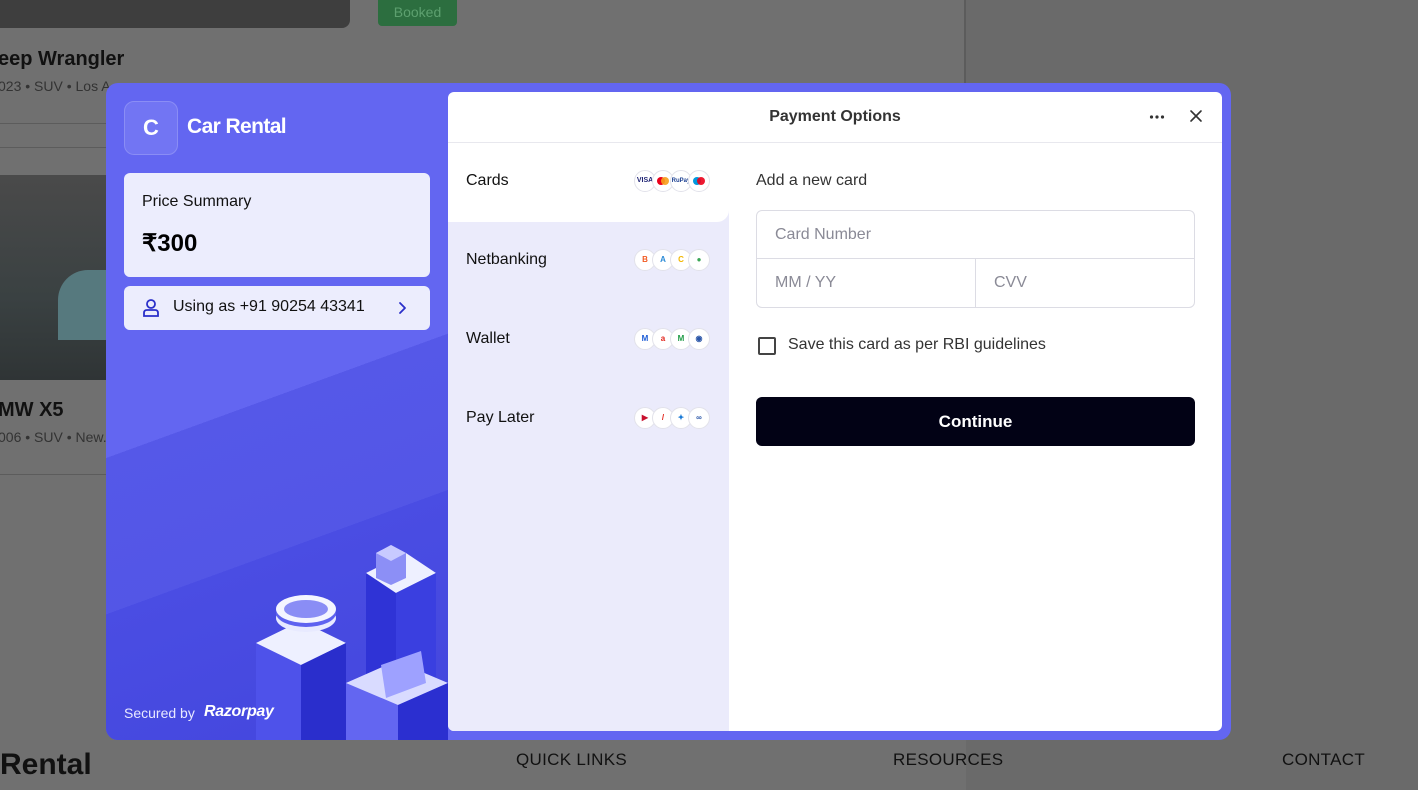 This screenshot has height=790, width=1418. Describe the element at coordinates (83, 305) in the screenshot. I see `car-image-detail` at that location.